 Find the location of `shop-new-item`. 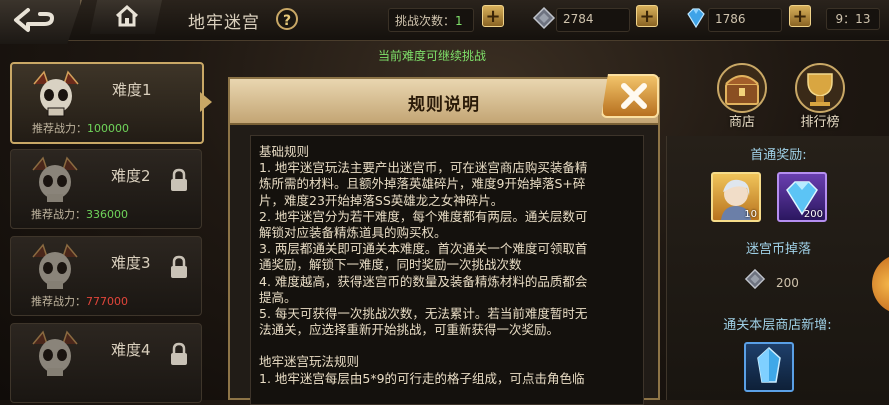

shop-new-item is located at coordinates (769, 367).